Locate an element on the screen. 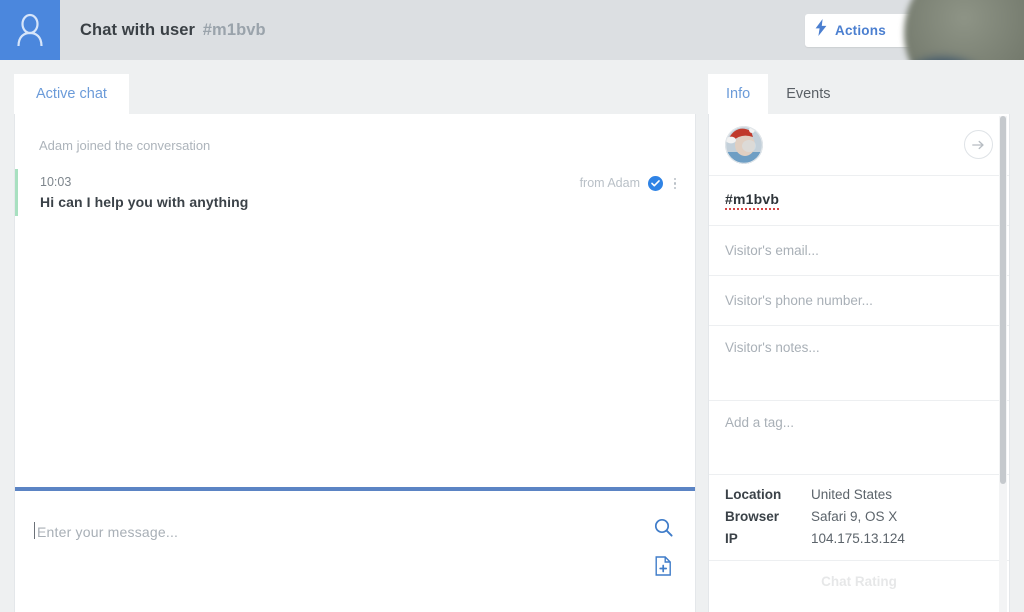 This screenshot has width=1024, height=612. info-tabs: Info Events is located at coordinates (859, 94).